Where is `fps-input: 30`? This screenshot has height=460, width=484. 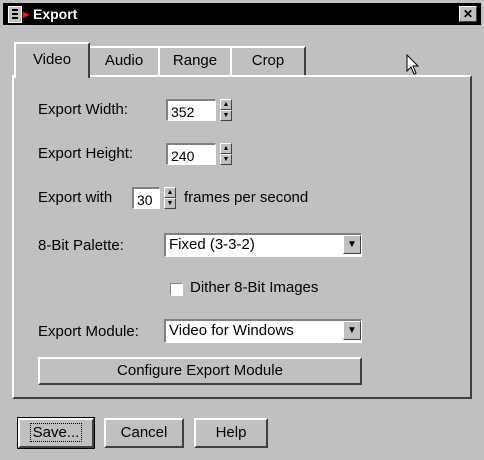
fps-input: 30 is located at coordinates (146, 198).